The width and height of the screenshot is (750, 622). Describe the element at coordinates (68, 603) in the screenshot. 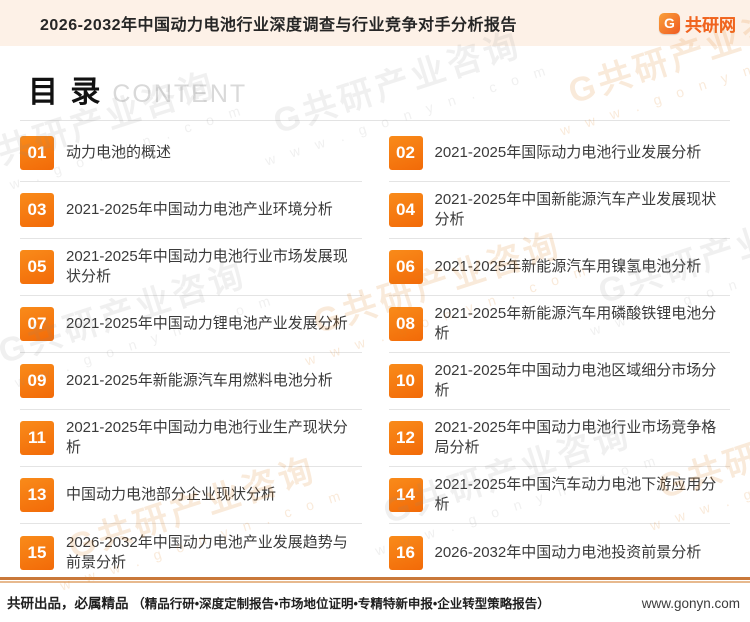

I see `footer-brand-text: 共研出品，必属精品` at that location.